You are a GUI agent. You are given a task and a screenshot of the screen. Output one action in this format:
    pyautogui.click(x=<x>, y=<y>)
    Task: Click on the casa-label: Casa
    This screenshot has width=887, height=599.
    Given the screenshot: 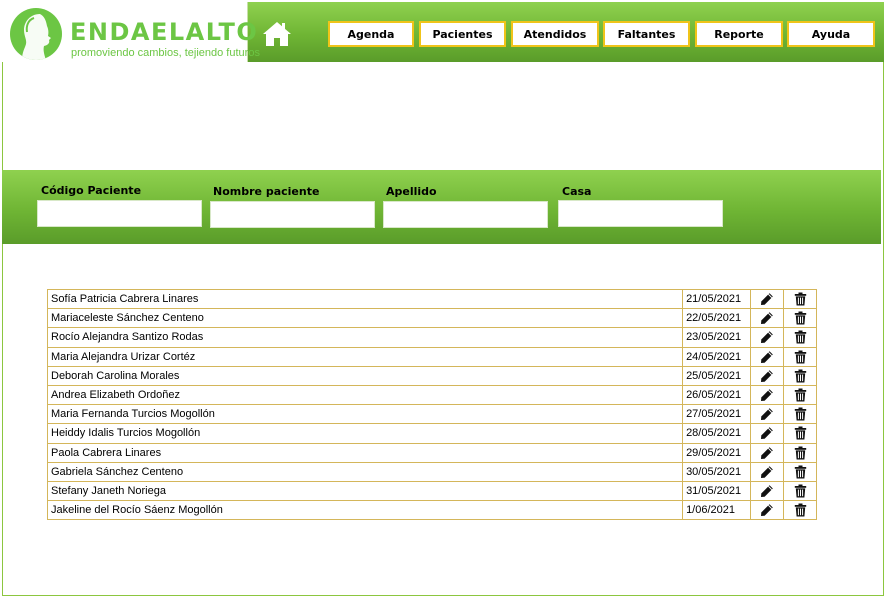 What is the action you would take?
    pyautogui.click(x=577, y=191)
    